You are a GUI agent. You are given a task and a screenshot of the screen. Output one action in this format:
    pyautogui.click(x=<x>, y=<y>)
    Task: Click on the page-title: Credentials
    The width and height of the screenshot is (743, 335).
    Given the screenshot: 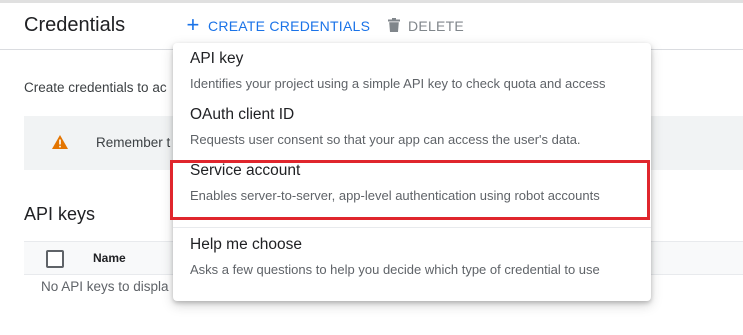 What is the action you would take?
    pyautogui.click(x=75, y=25)
    